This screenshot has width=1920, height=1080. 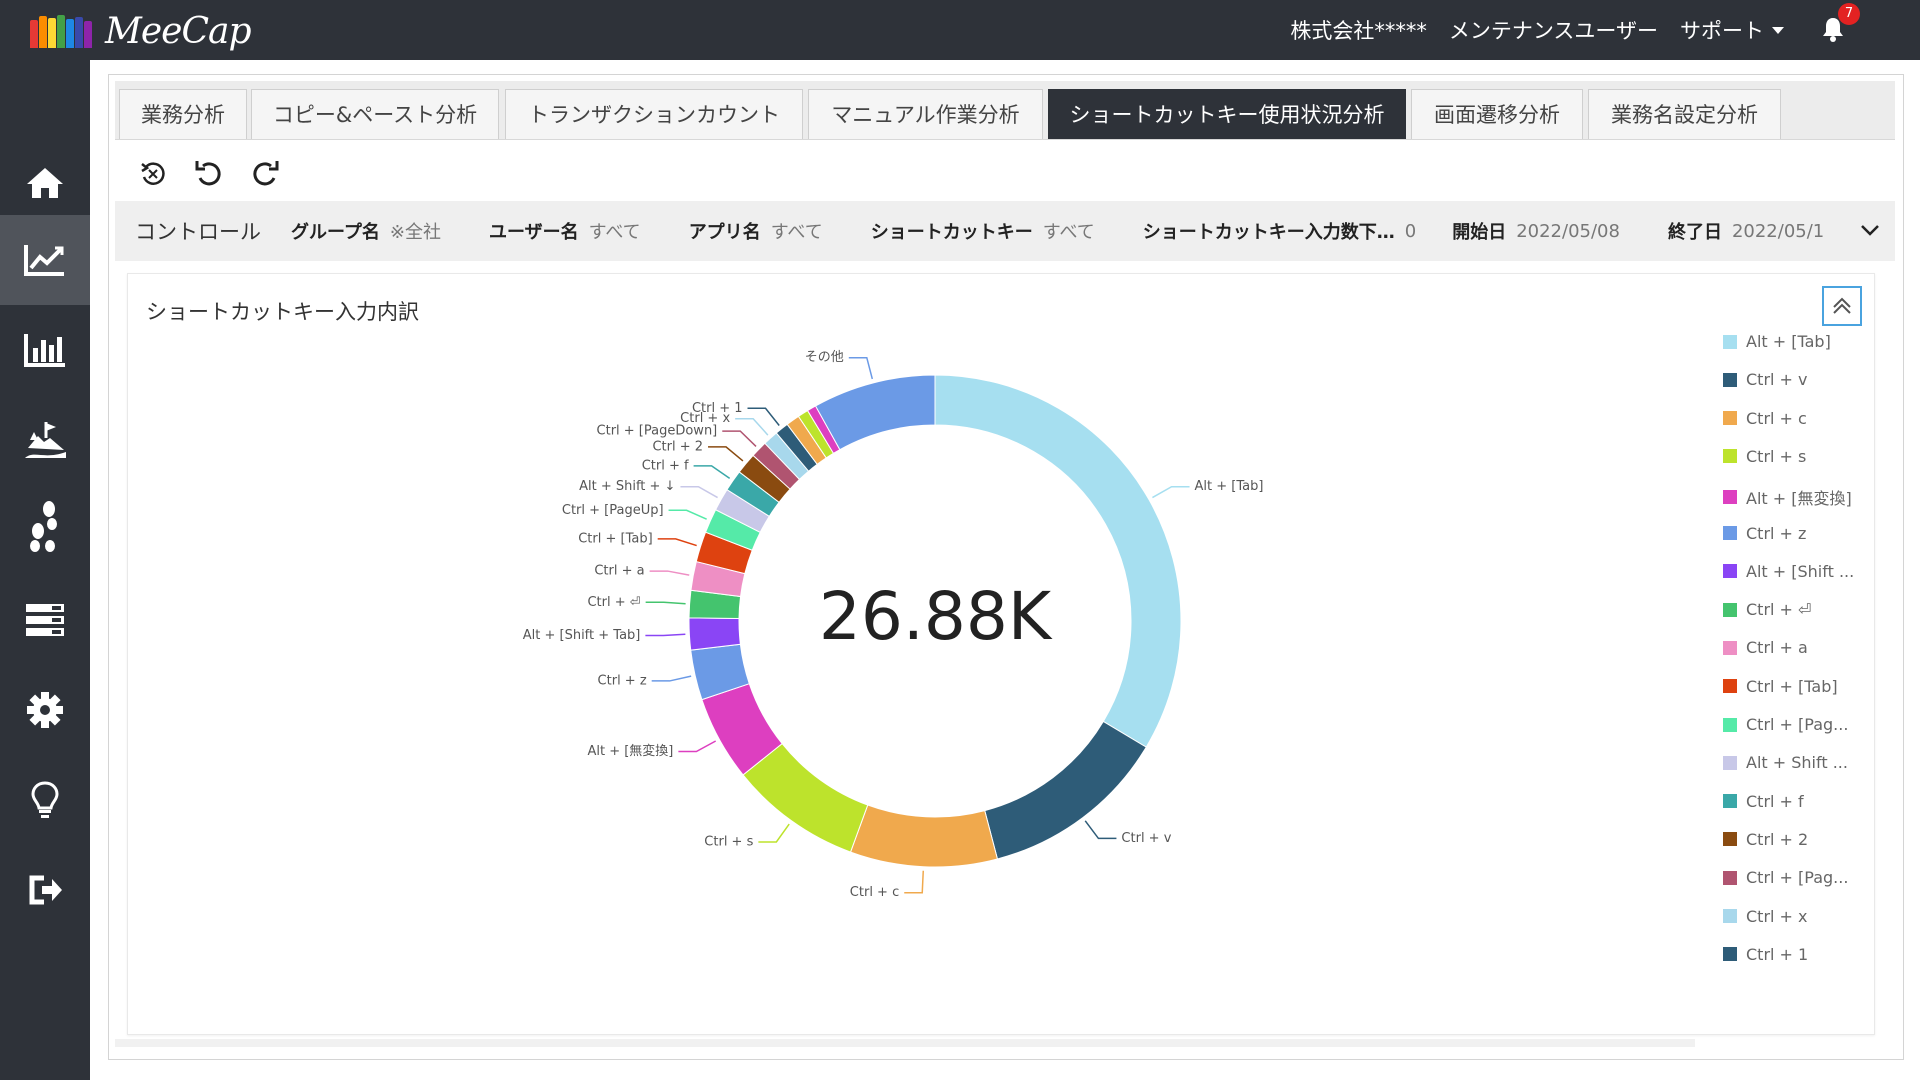 What do you see at coordinates (1777, 839) in the screenshot?
I see `legend-label: Ctrl + 2` at bounding box center [1777, 839].